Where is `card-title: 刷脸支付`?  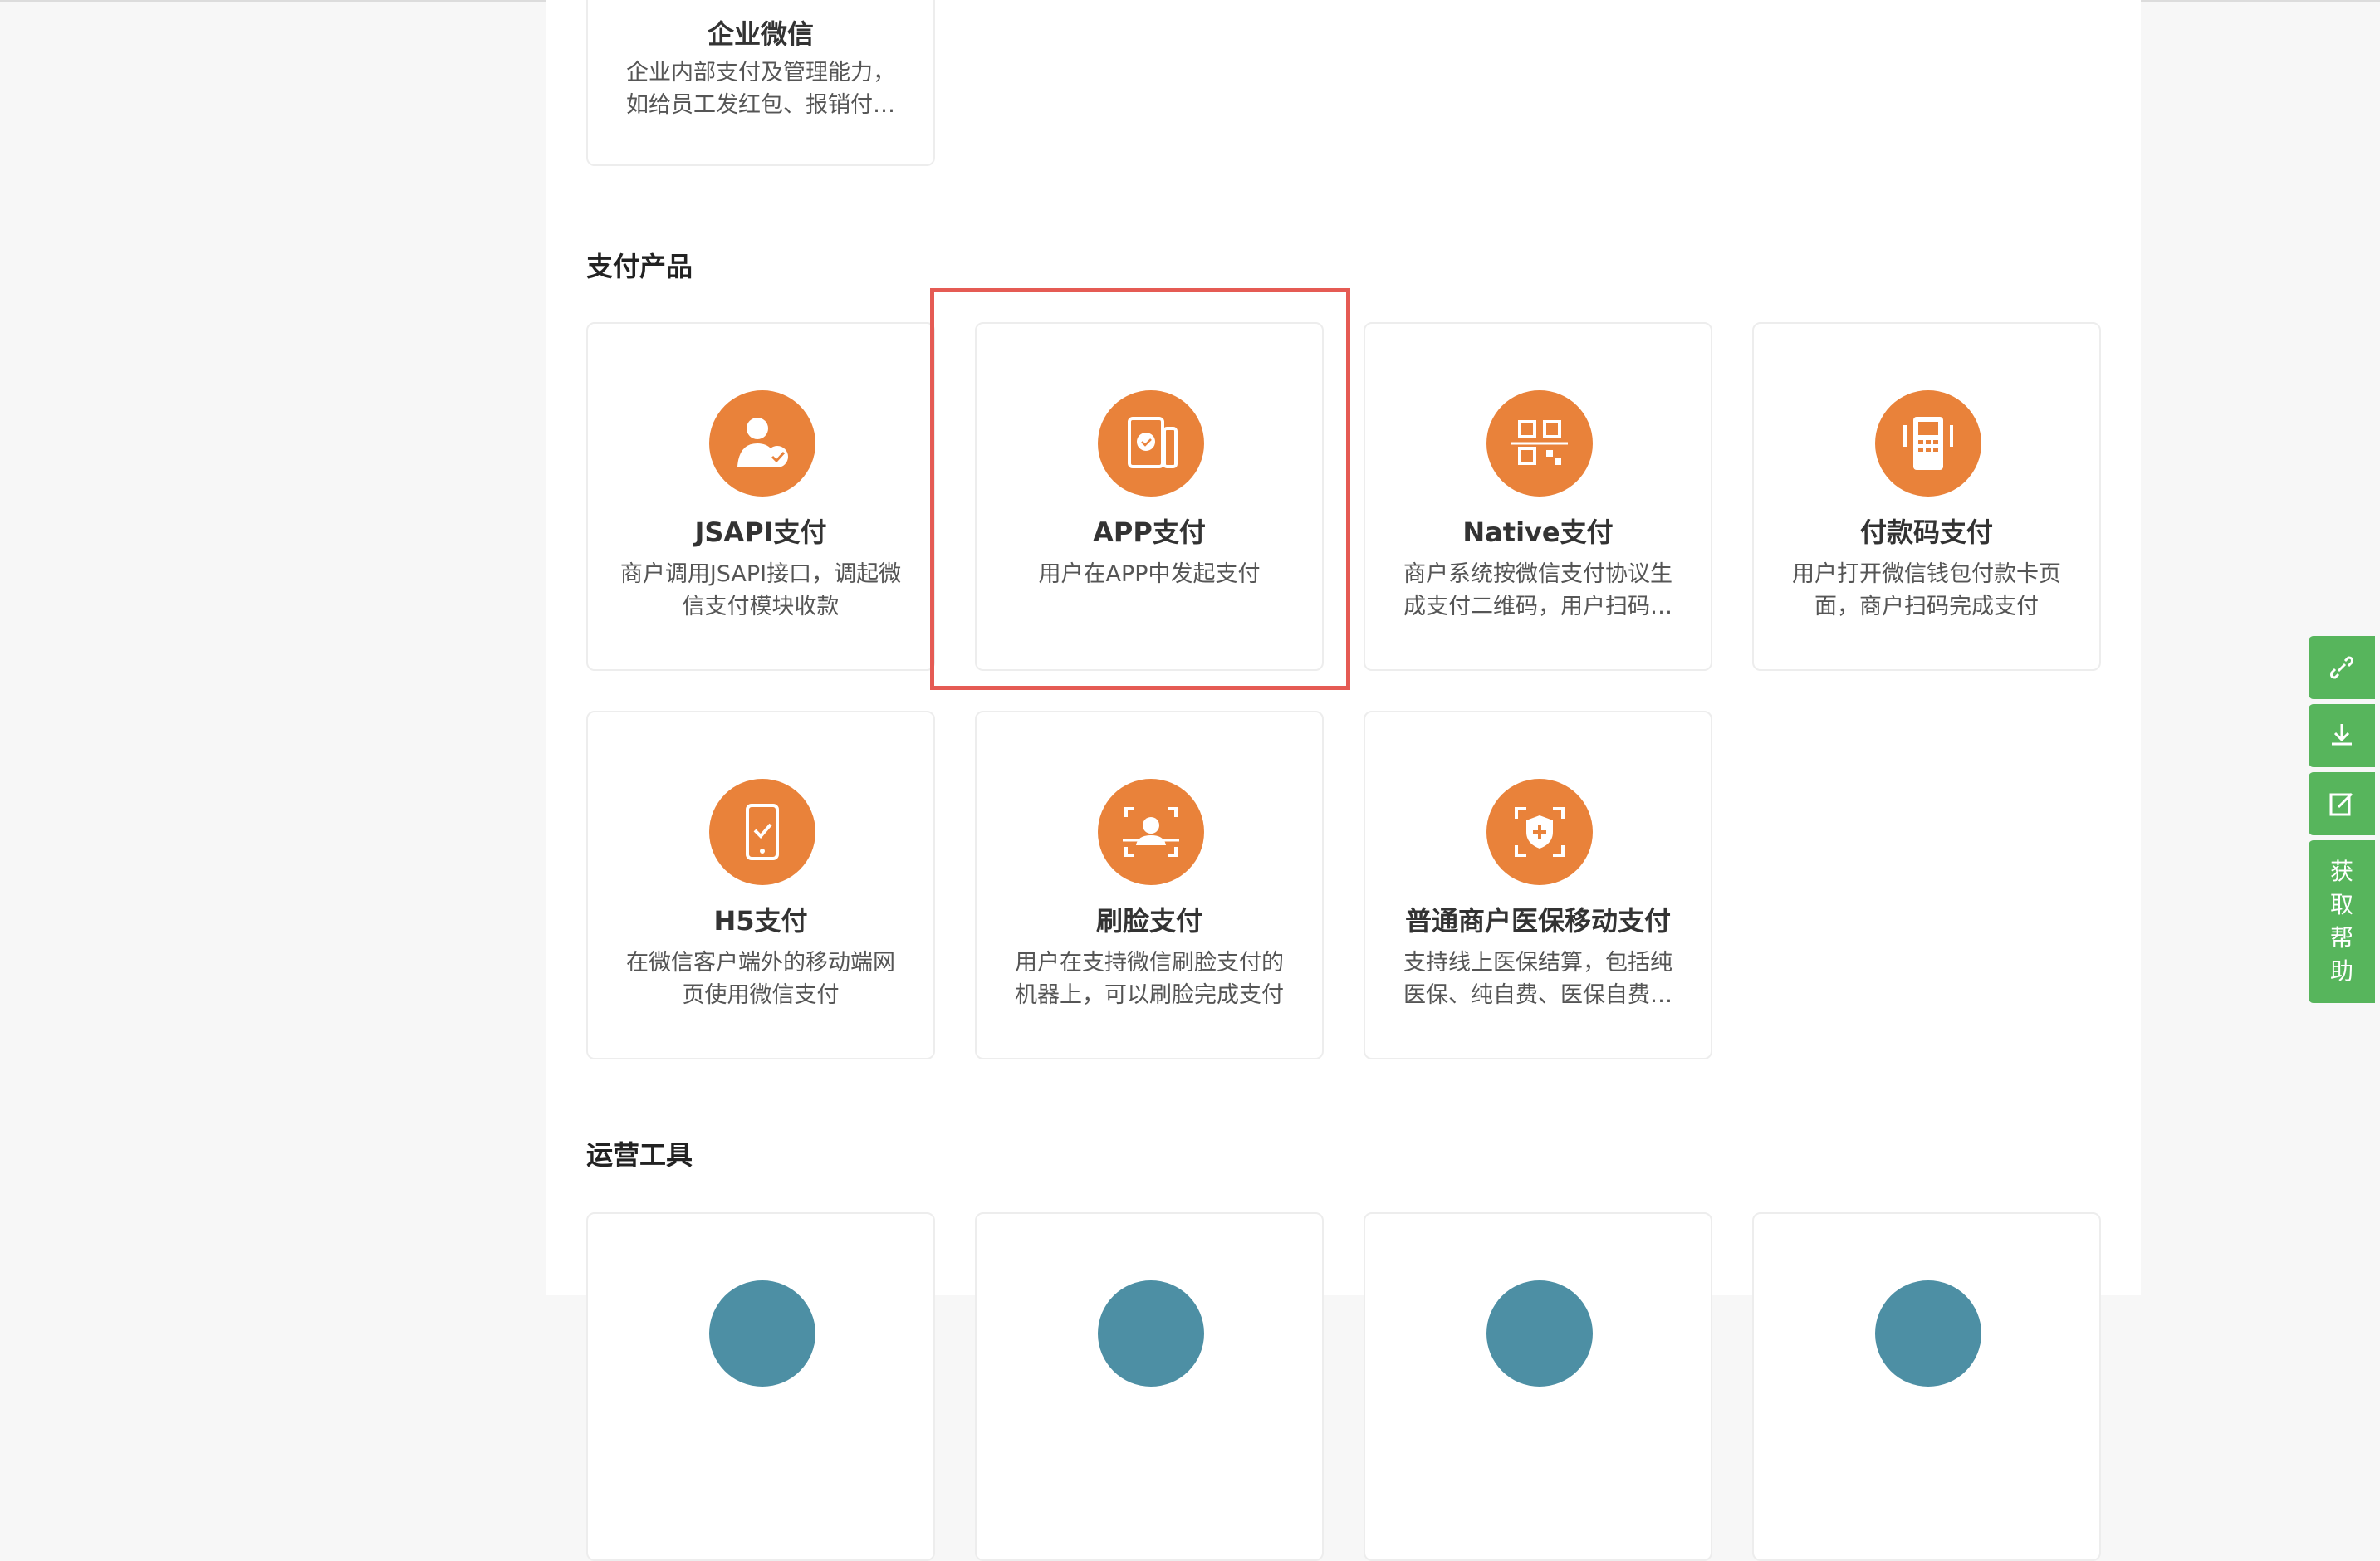
card-title: 刷脸支付 is located at coordinates (1148, 921).